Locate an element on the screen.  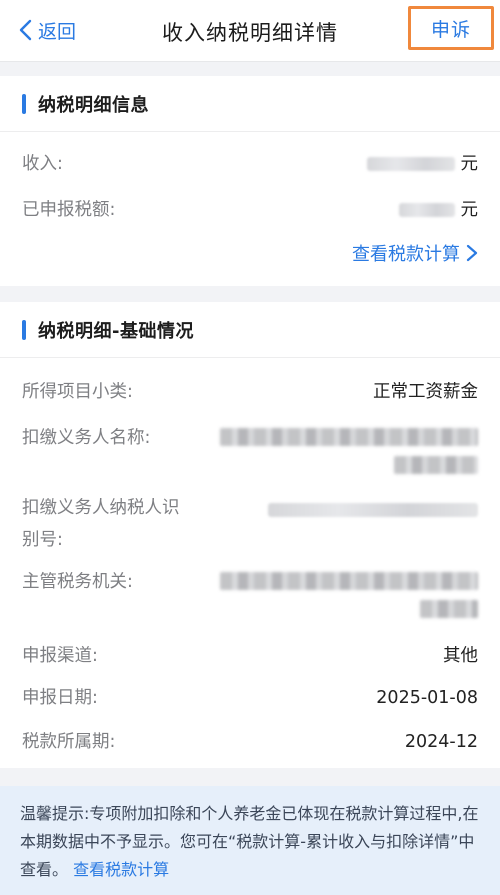
declared-tax-value: 元 is located at coordinates (438, 210).